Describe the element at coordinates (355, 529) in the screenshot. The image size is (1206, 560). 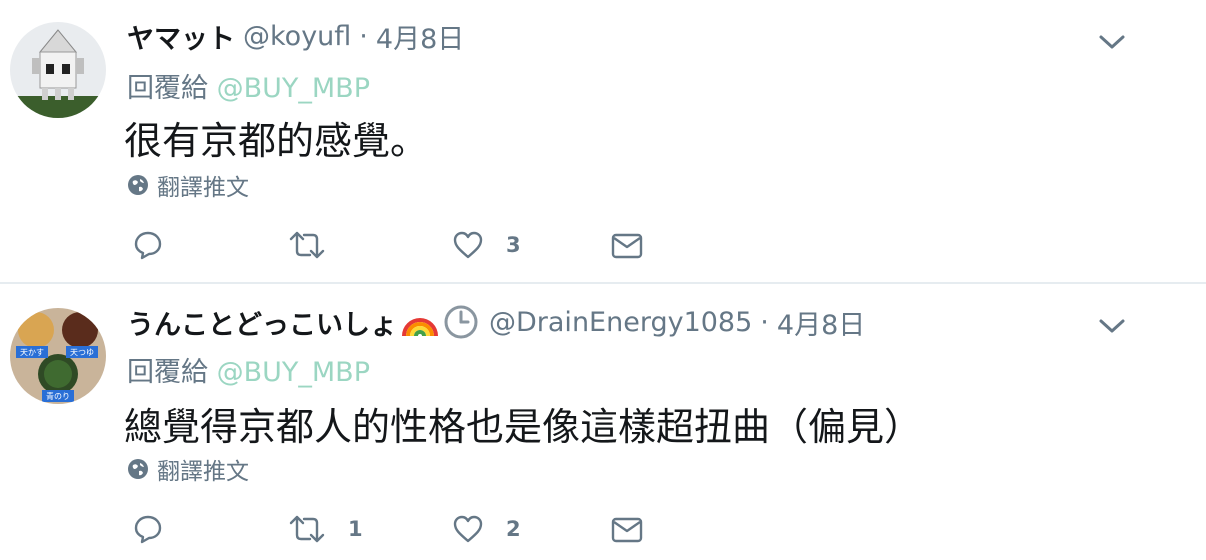
I see `retweet-count: 1` at that location.